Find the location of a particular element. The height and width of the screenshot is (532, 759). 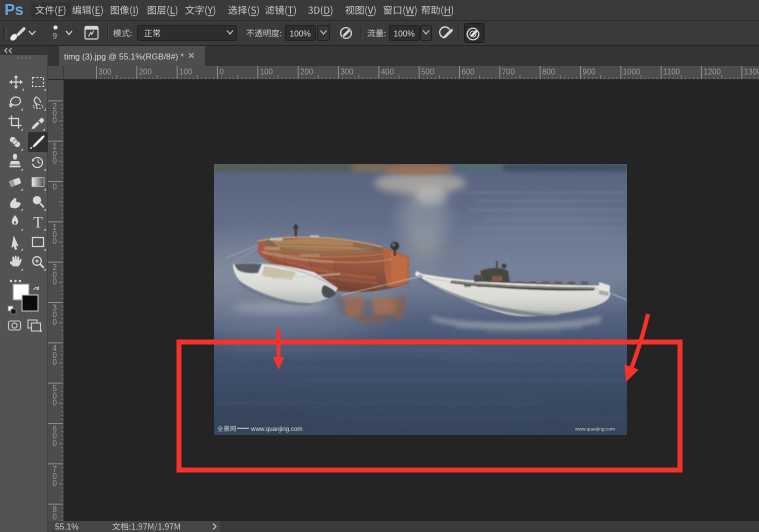

svg-text: 600 is located at coordinates (469, 72).